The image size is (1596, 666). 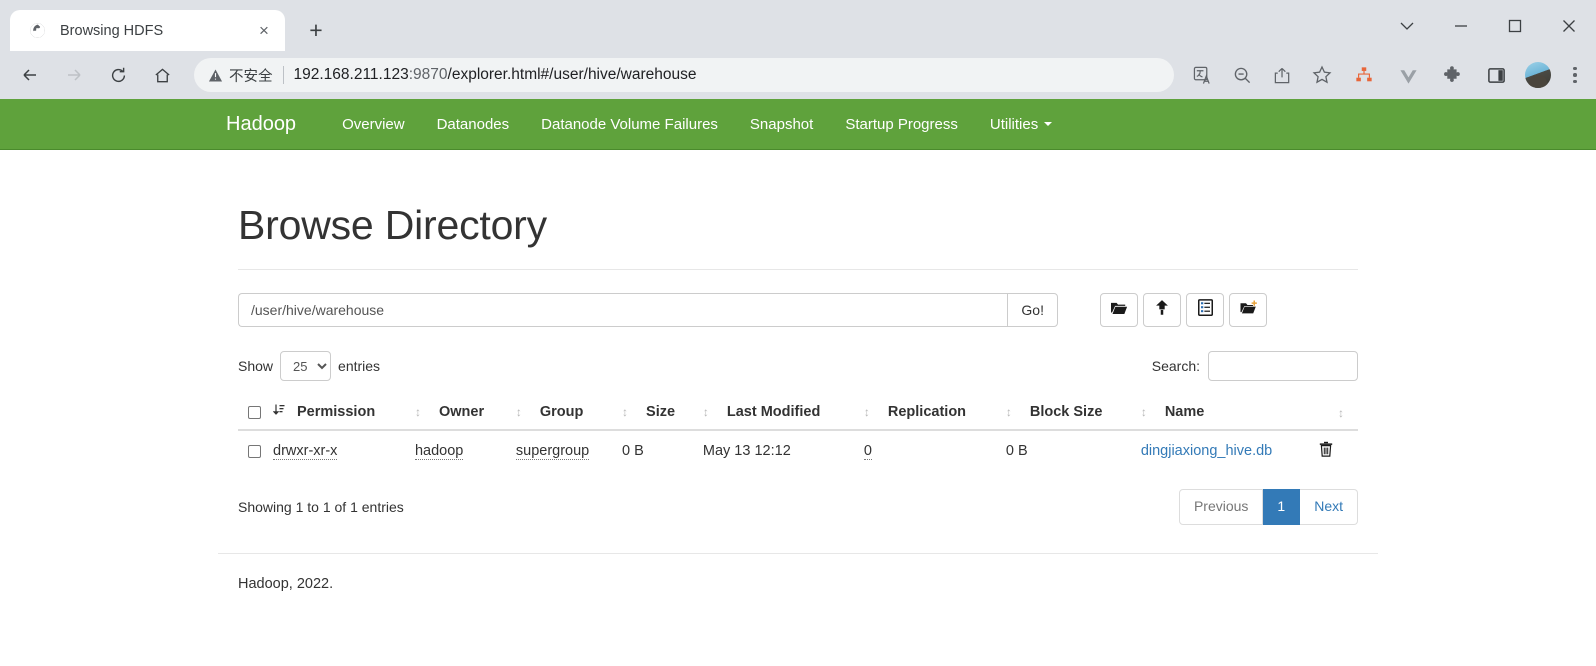 What do you see at coordinates (629, 124) in the screenshot?
I see `nav-item-datanode-volume-failures: Datanode Volume Failures` at bounding box center [629, 124].